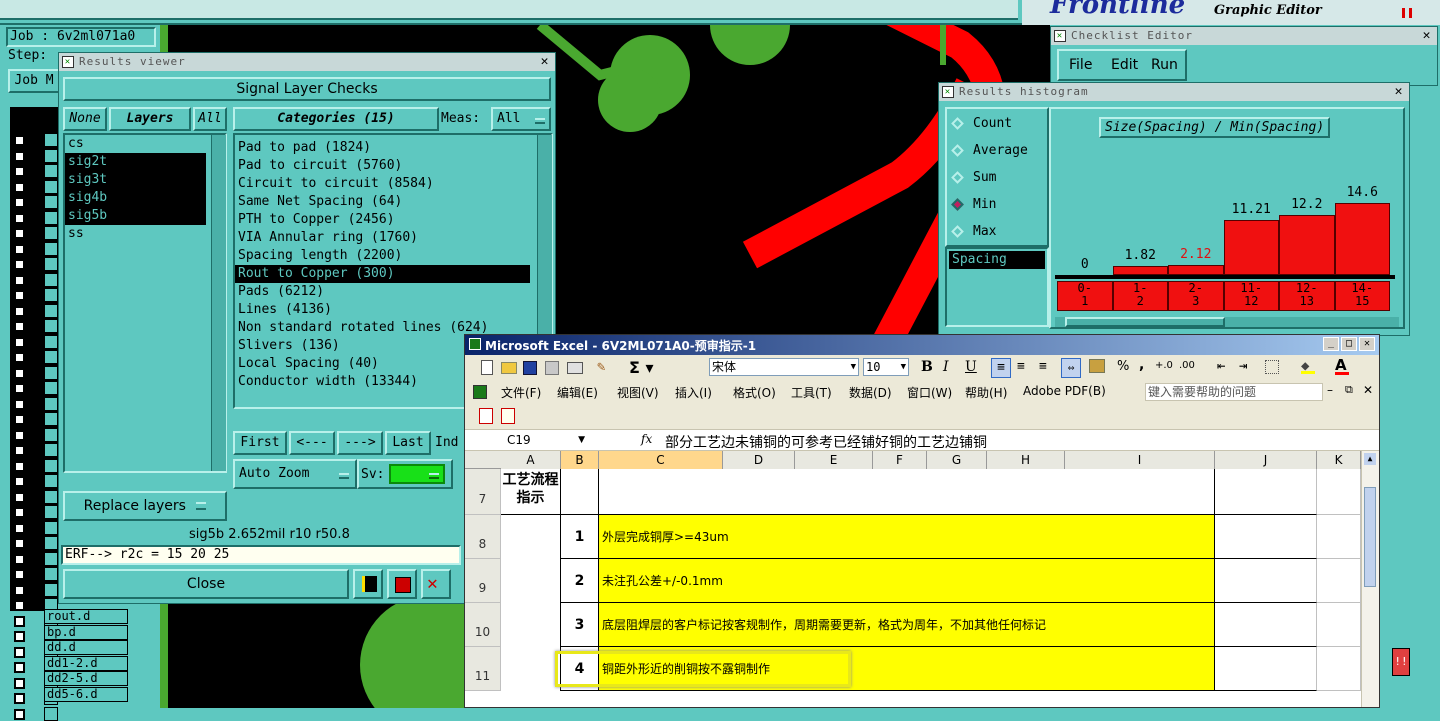  What do you see at coordinates (521, 119) in the screenshot?
I see `meas-dropdown: All` at bounding box center [521, 119].